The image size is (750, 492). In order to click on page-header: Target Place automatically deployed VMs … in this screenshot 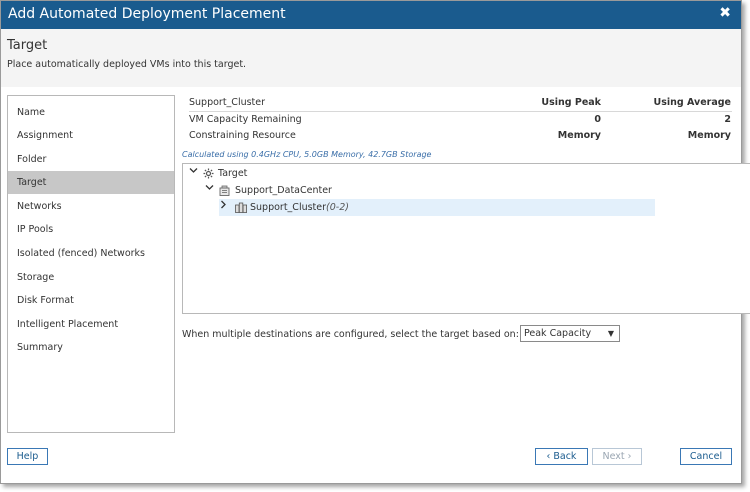, I will do `click(371, 58)`.